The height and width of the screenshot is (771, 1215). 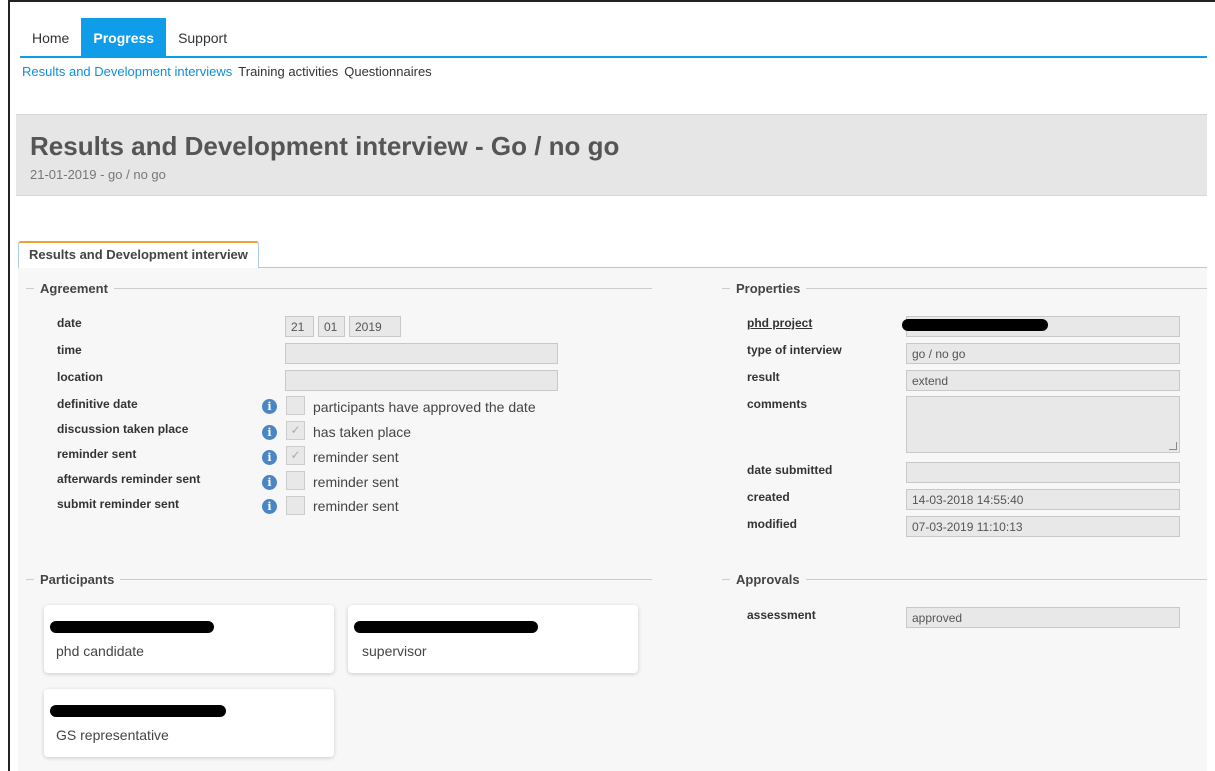 What do you see at coordinates (794, 350) in the screenshot?
I see `type-of-interview-label: type of interview` at bounding box center [794, 350].